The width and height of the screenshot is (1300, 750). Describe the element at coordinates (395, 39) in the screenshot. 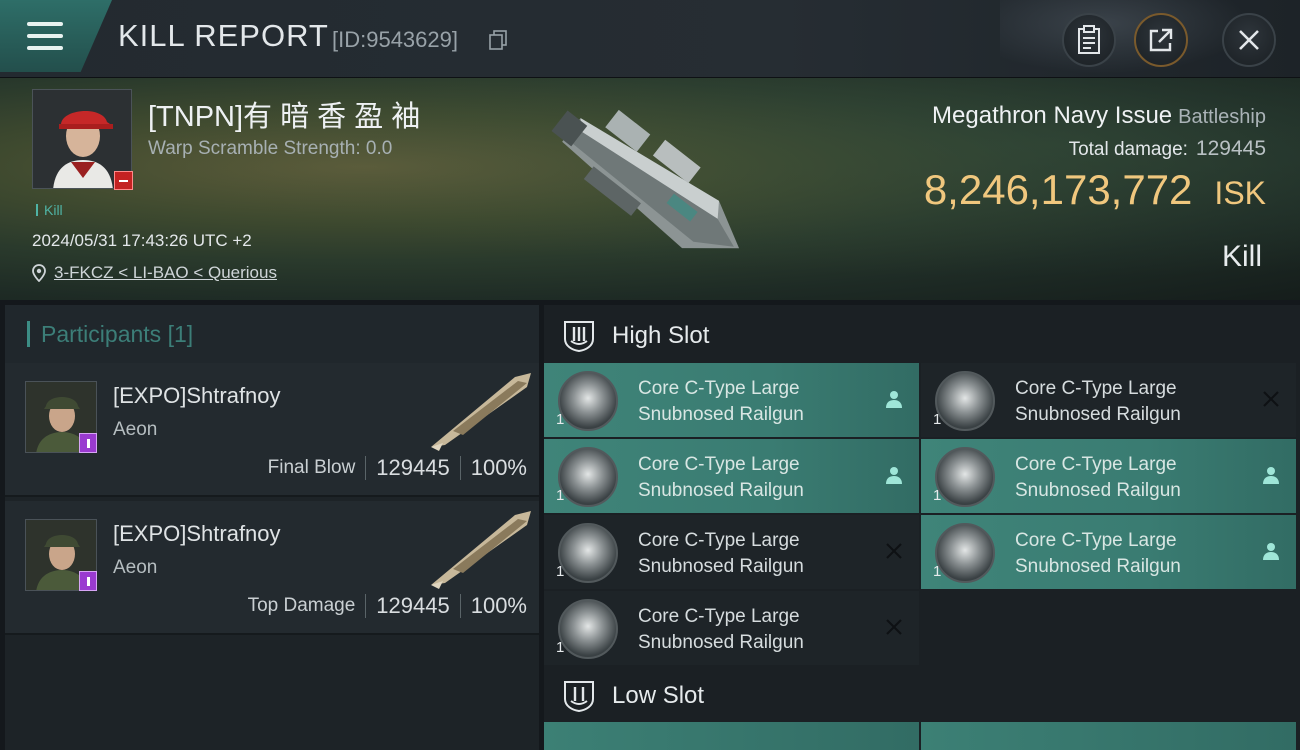

I see `kill-id: [ID:9543629]` at that location.